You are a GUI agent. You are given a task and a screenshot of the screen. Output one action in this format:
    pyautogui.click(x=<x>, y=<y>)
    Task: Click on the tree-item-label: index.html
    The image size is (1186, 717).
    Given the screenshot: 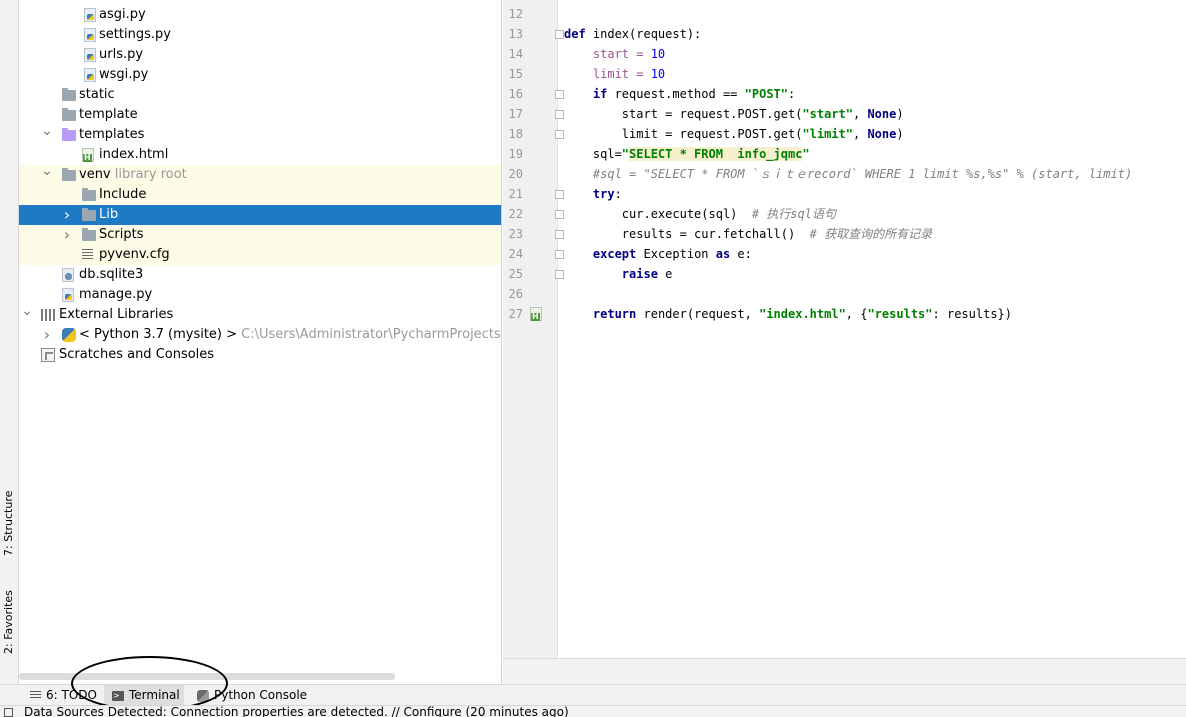 What is the action you would take?
    pyautogui.click(x=133, y=155)
    